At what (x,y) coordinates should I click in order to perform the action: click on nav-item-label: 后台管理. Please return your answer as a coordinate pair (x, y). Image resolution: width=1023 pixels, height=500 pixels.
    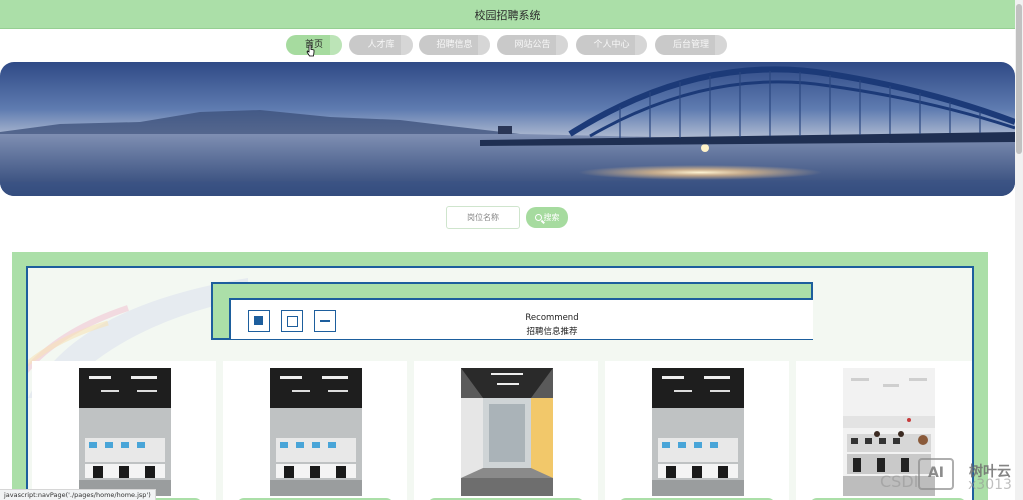
    Looking at the image, I should click on (690, 45).